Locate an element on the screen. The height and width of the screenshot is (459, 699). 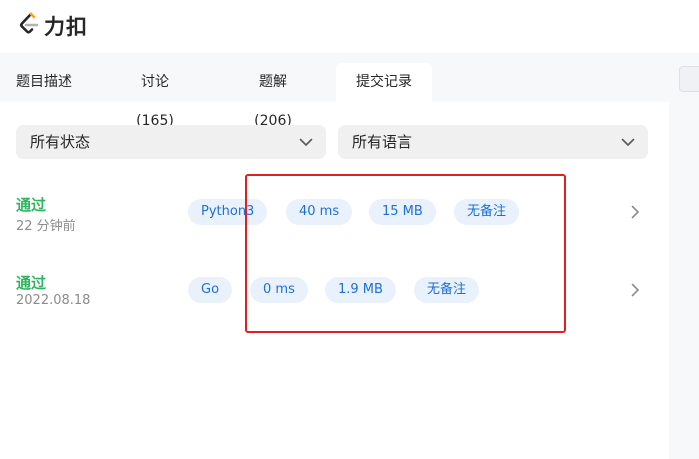
runtime-badge: 0 ms is located at coordinates (279, 290).